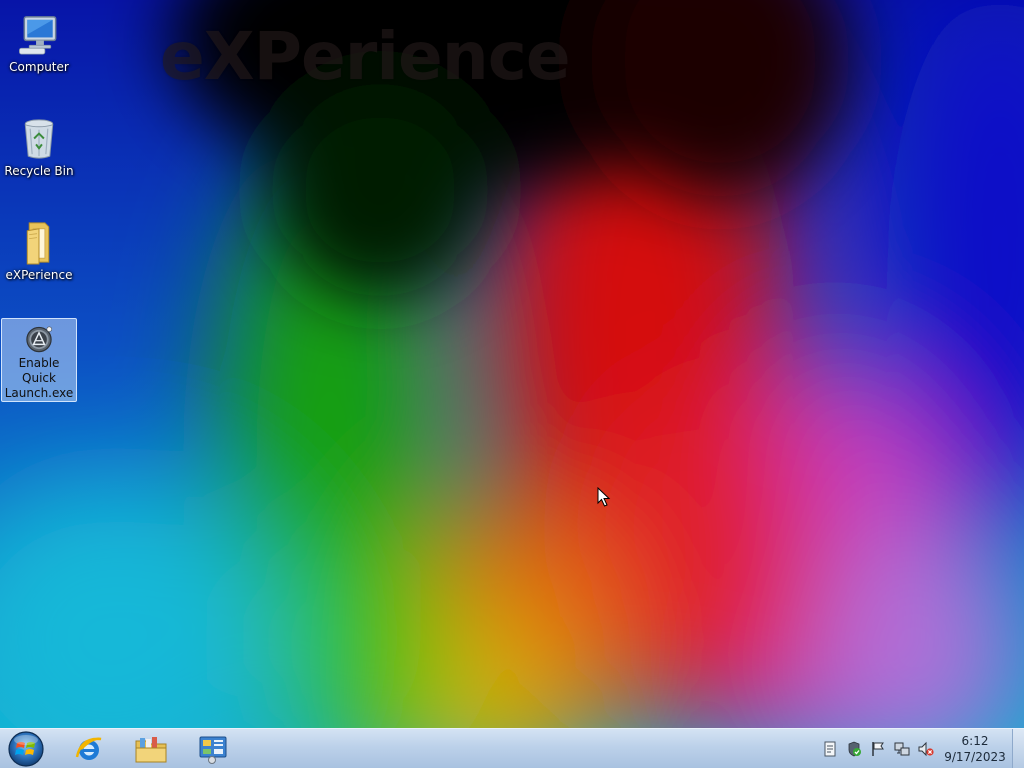 Image resolution: width=1024 pixels, height=768 pixels. Describe the element at coordinates (39, 139) in the screenshot. I see `recycle-bin-icon` at that location.